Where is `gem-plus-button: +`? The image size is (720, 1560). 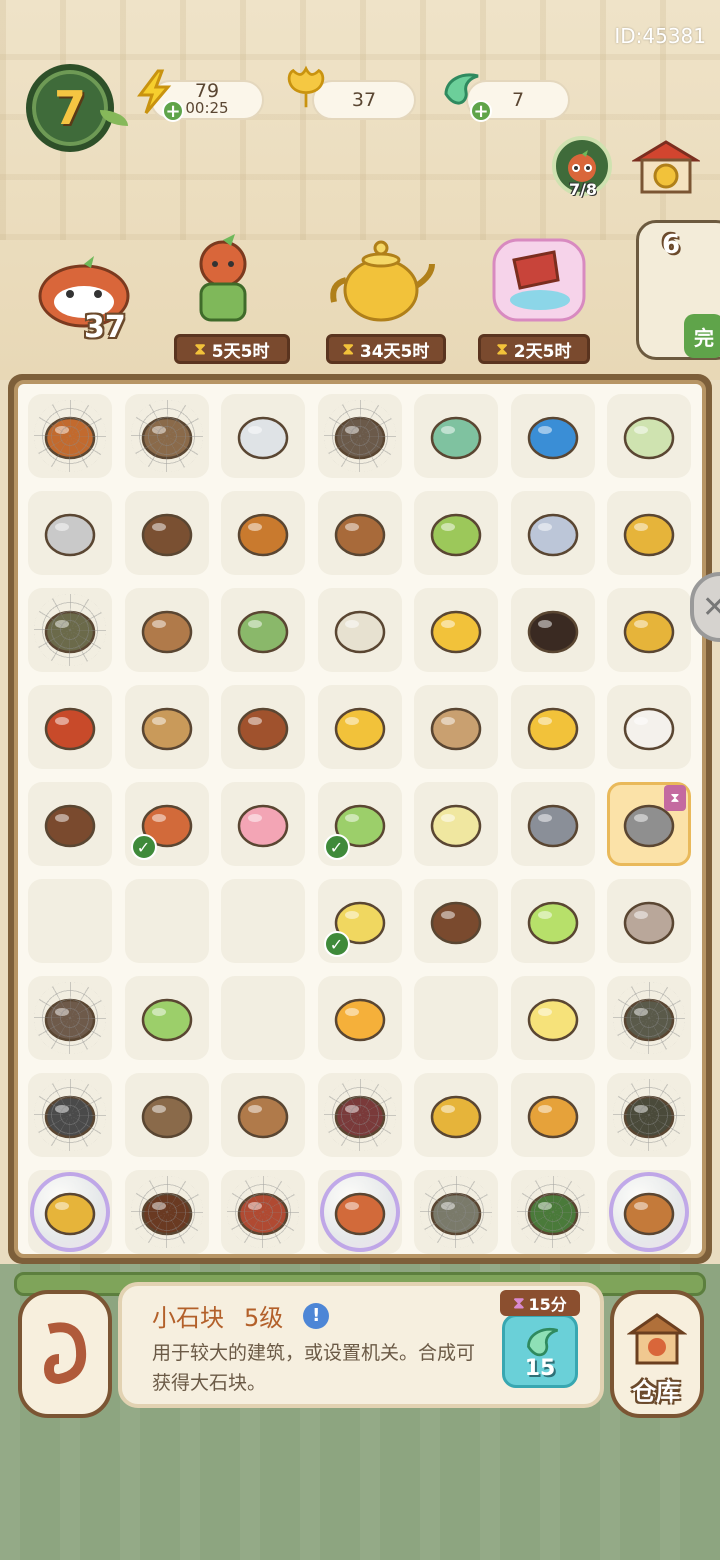 gem-plus-button: + is located at coordinates (481, 111).